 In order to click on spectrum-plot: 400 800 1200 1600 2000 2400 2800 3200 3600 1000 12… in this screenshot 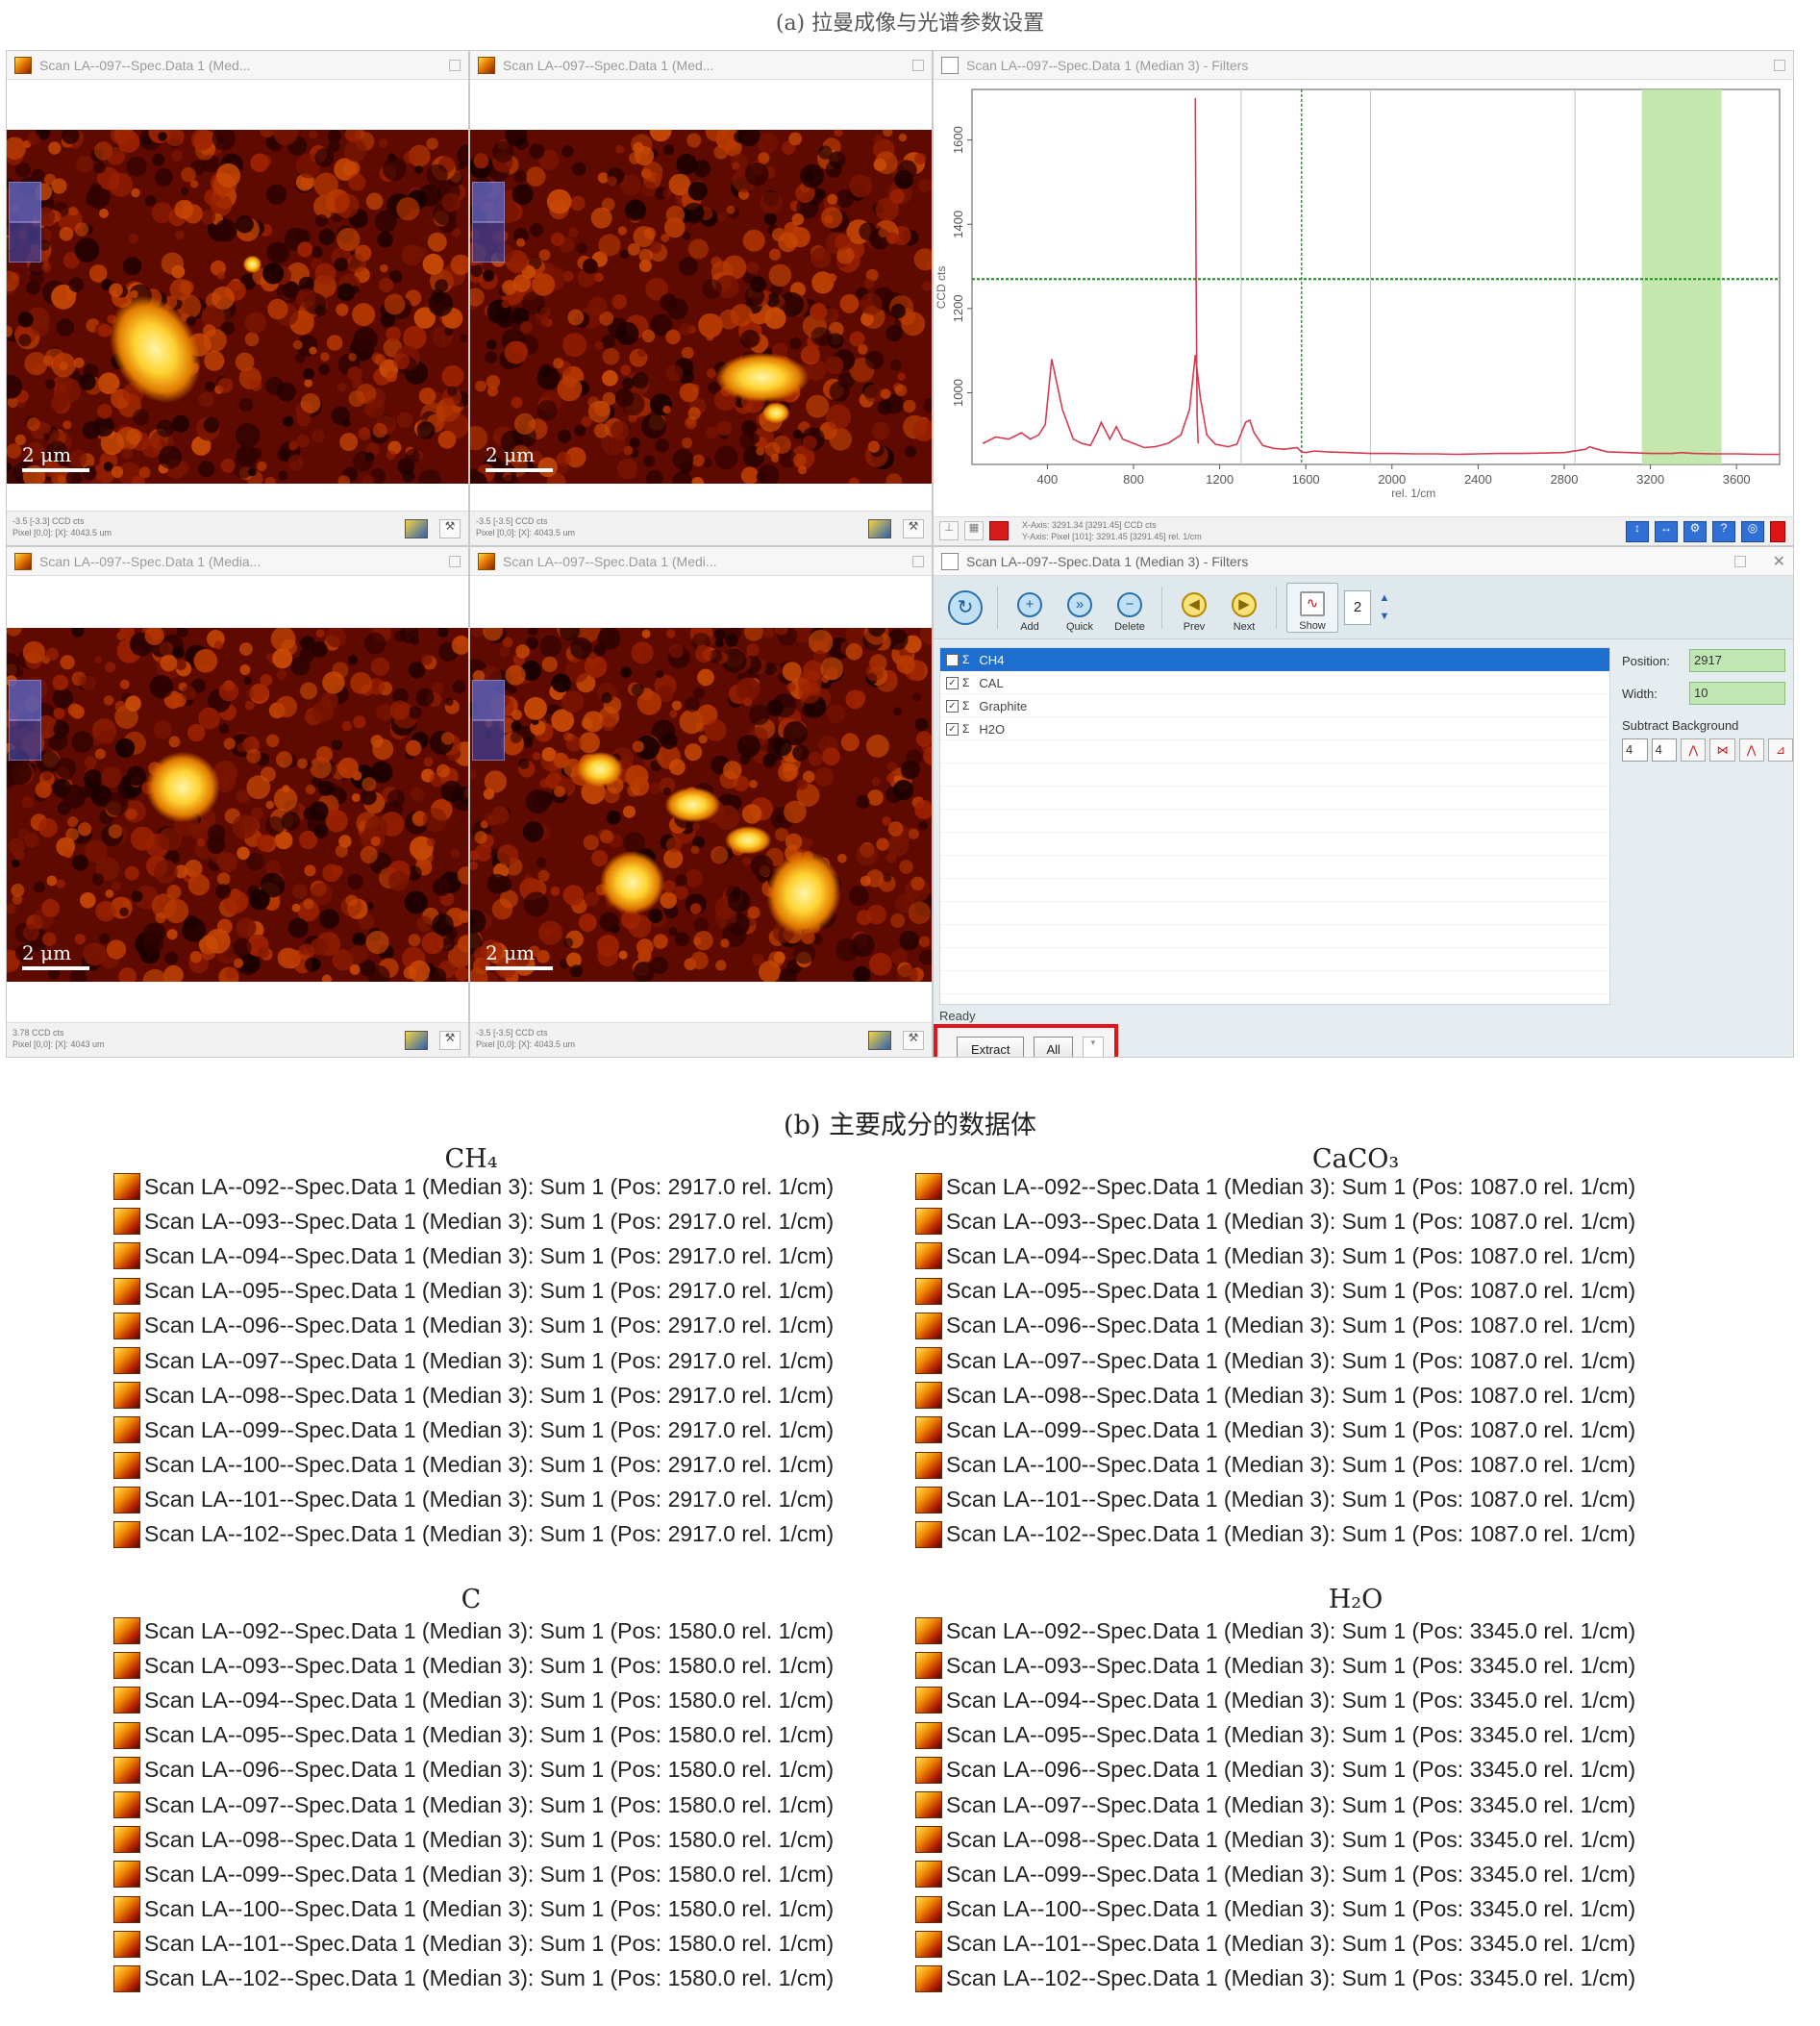, I will do `click(1364, 299)`.